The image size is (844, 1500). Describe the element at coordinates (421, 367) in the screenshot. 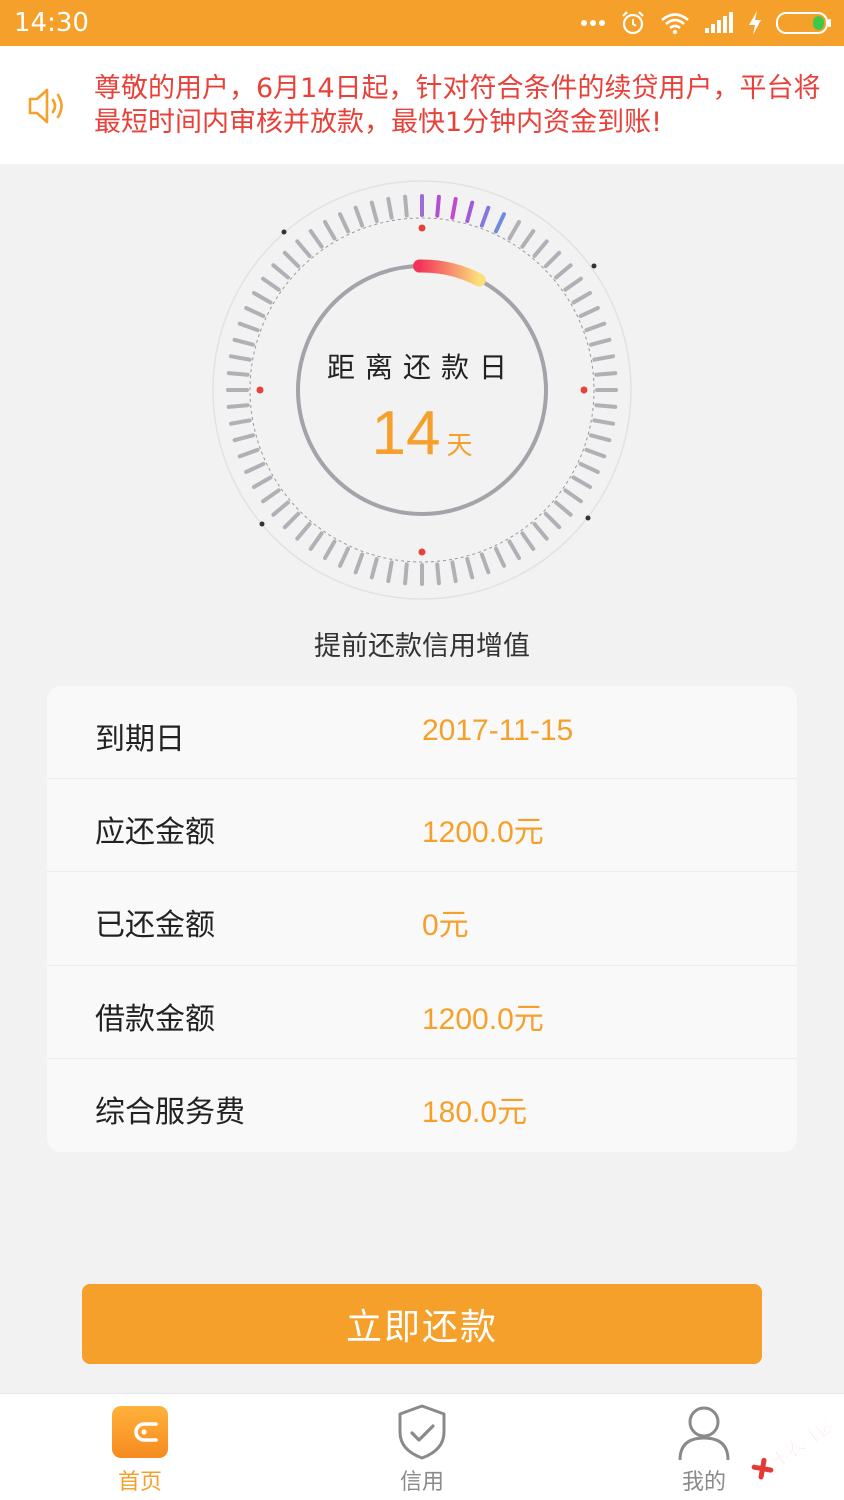

I see `countdown-title: 距离还款日` at that location.